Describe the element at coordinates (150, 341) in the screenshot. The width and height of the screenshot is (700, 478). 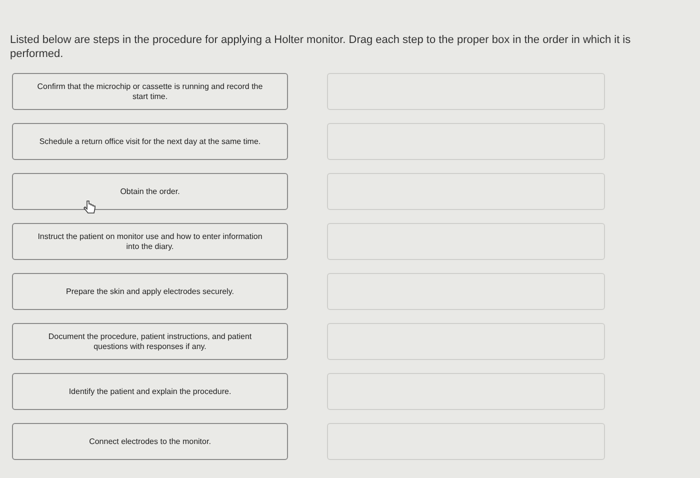
I see `step-card: Document the procedure, patient instructions, and patient questions with responses if any.` at that location.